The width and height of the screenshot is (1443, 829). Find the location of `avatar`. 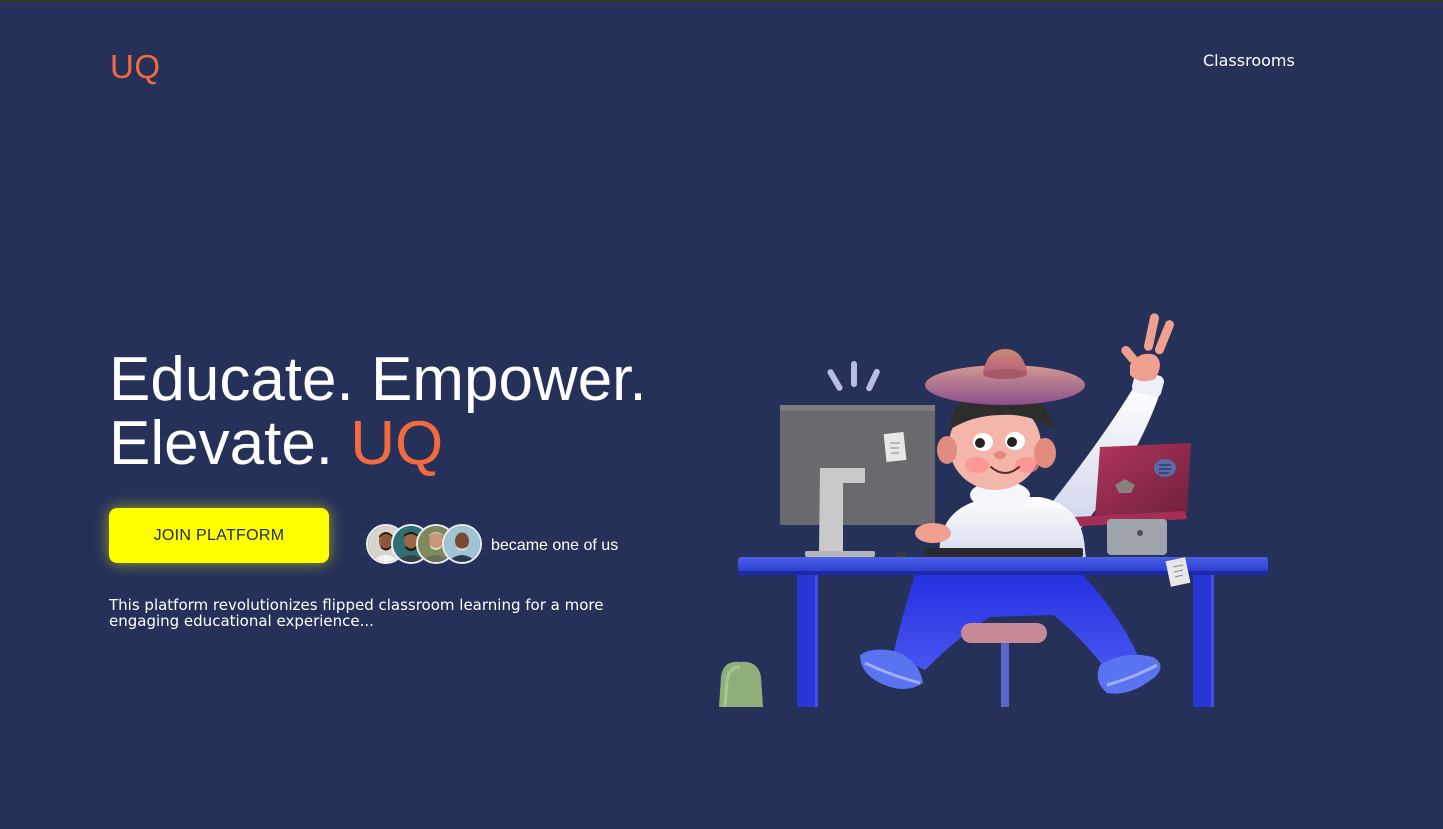

avatar is located at coordinates (462, 544).